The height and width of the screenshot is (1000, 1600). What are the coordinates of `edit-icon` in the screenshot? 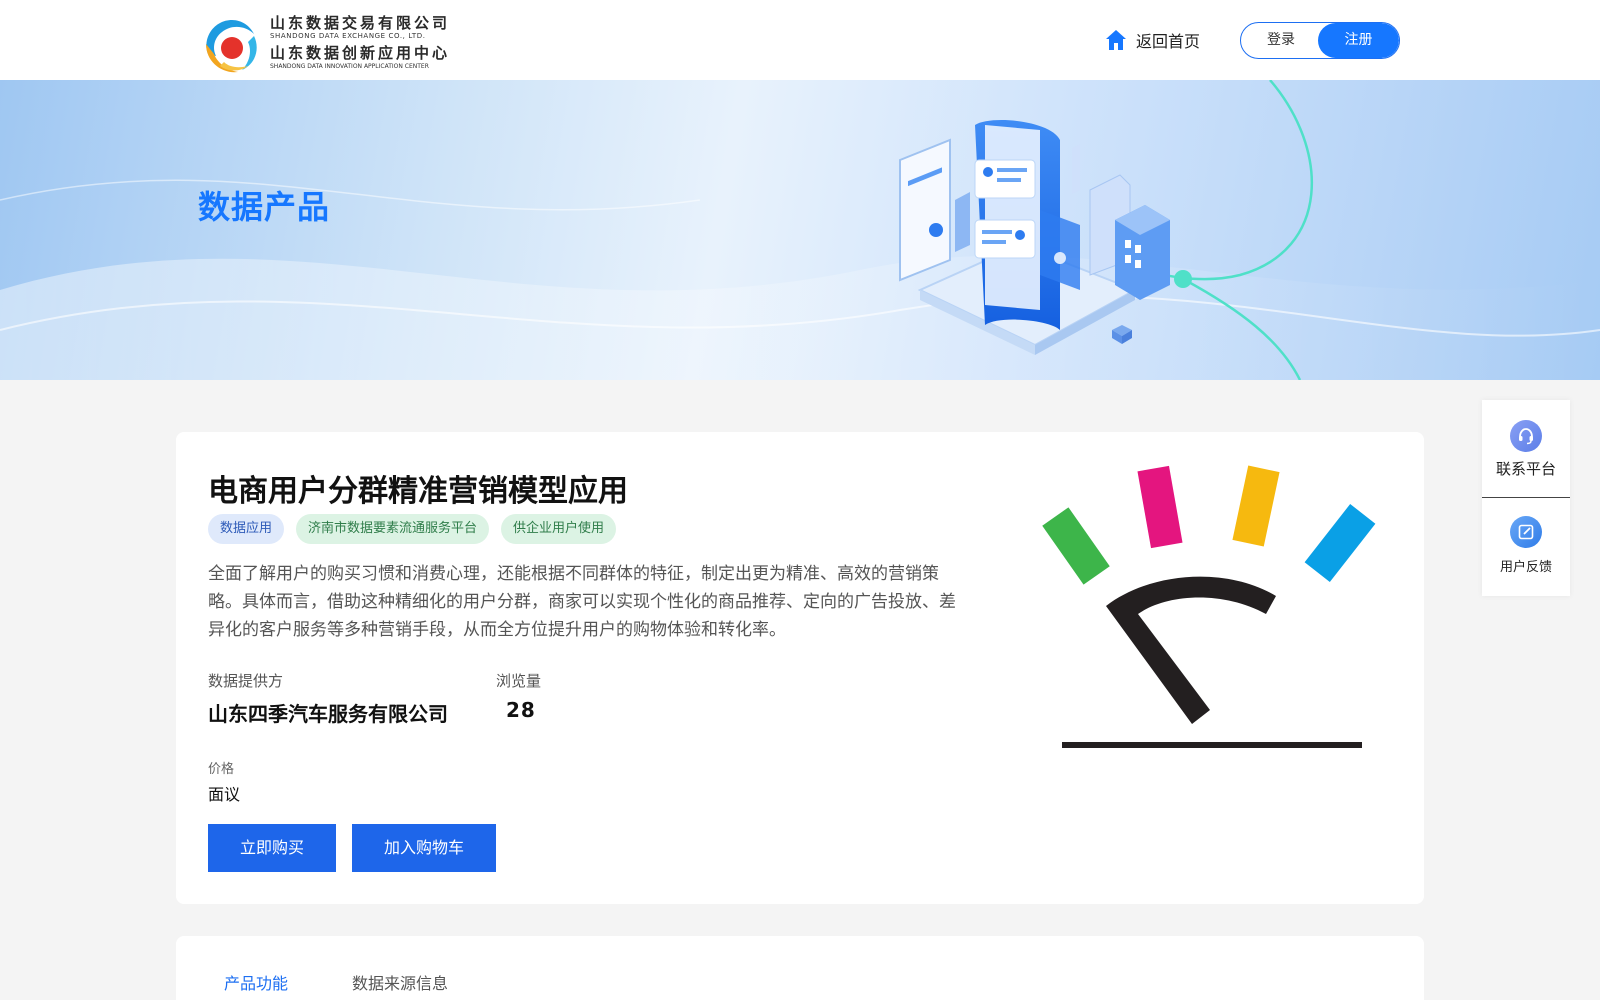 It's located at (1526, 532).